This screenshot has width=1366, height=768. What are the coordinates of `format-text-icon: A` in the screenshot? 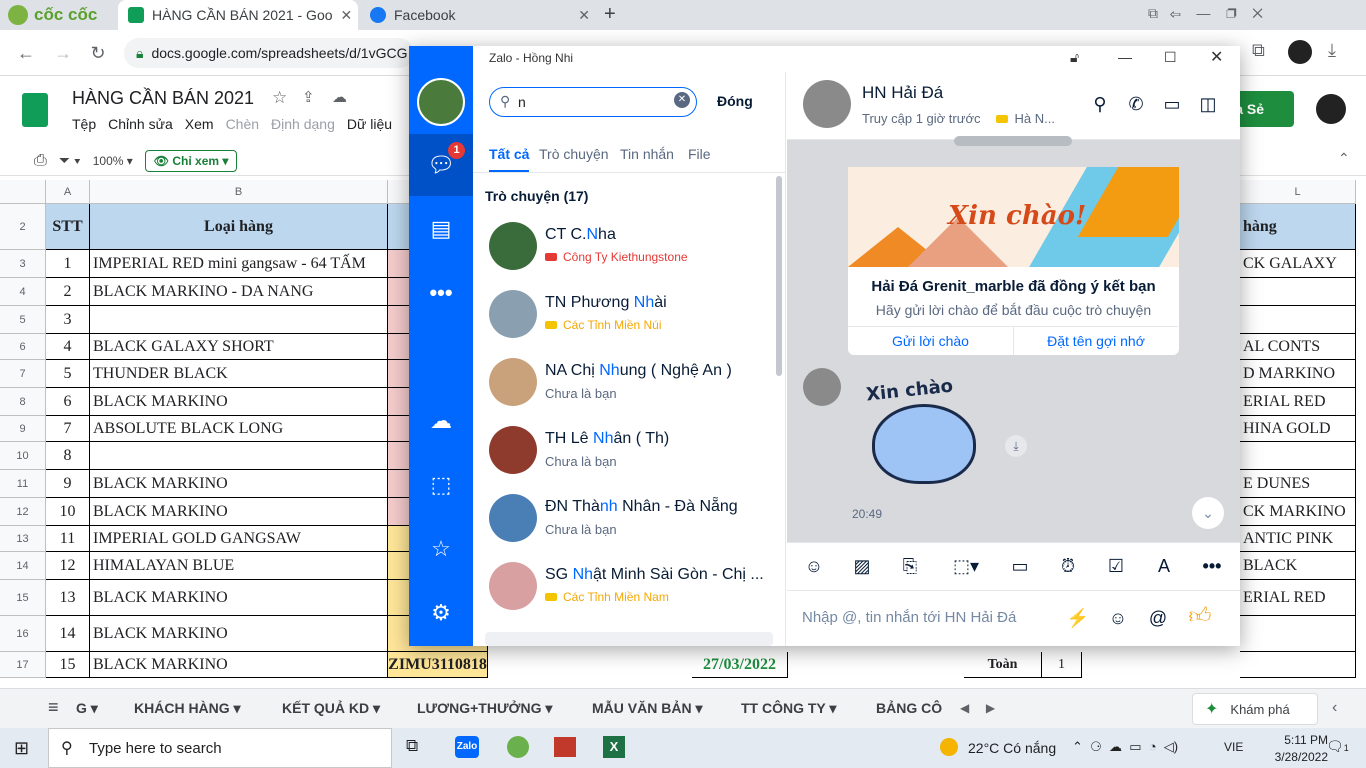 It's located at (1164, 566).